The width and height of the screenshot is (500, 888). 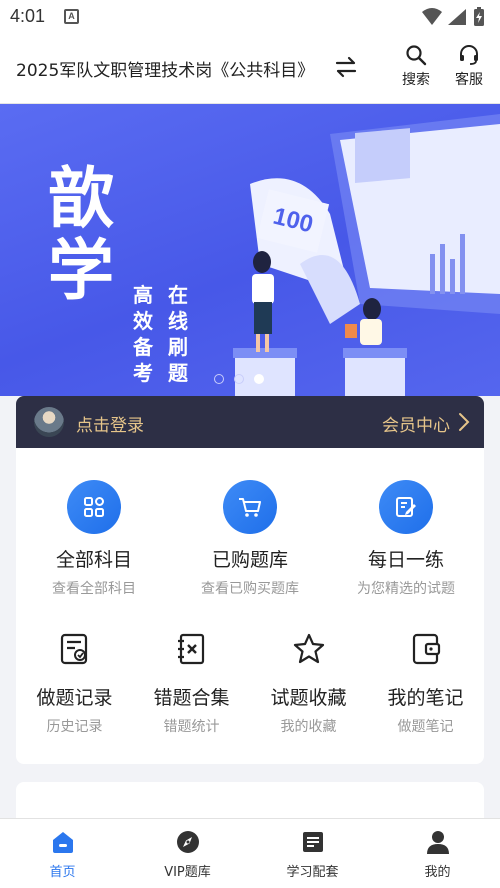 What do you see at coordinates (49, 422) in the screenshot?
I see `avatar` at bounding box center [49, 422].